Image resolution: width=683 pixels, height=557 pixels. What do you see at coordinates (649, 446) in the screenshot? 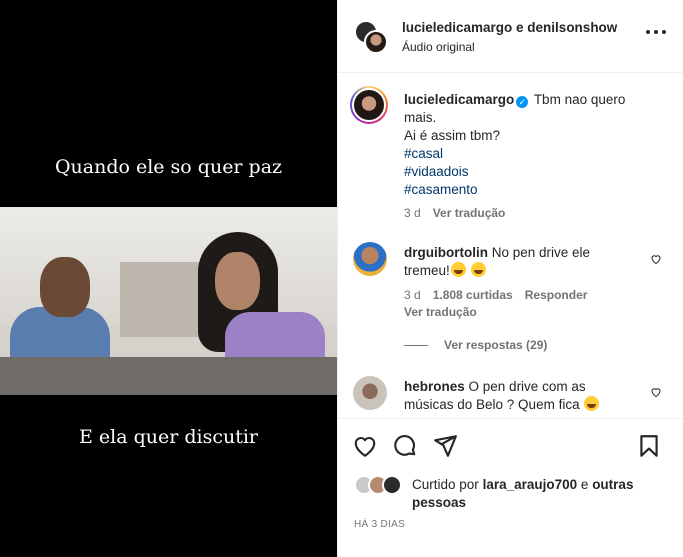
I see `bookmark-icon` at bounding box center [649, 446].